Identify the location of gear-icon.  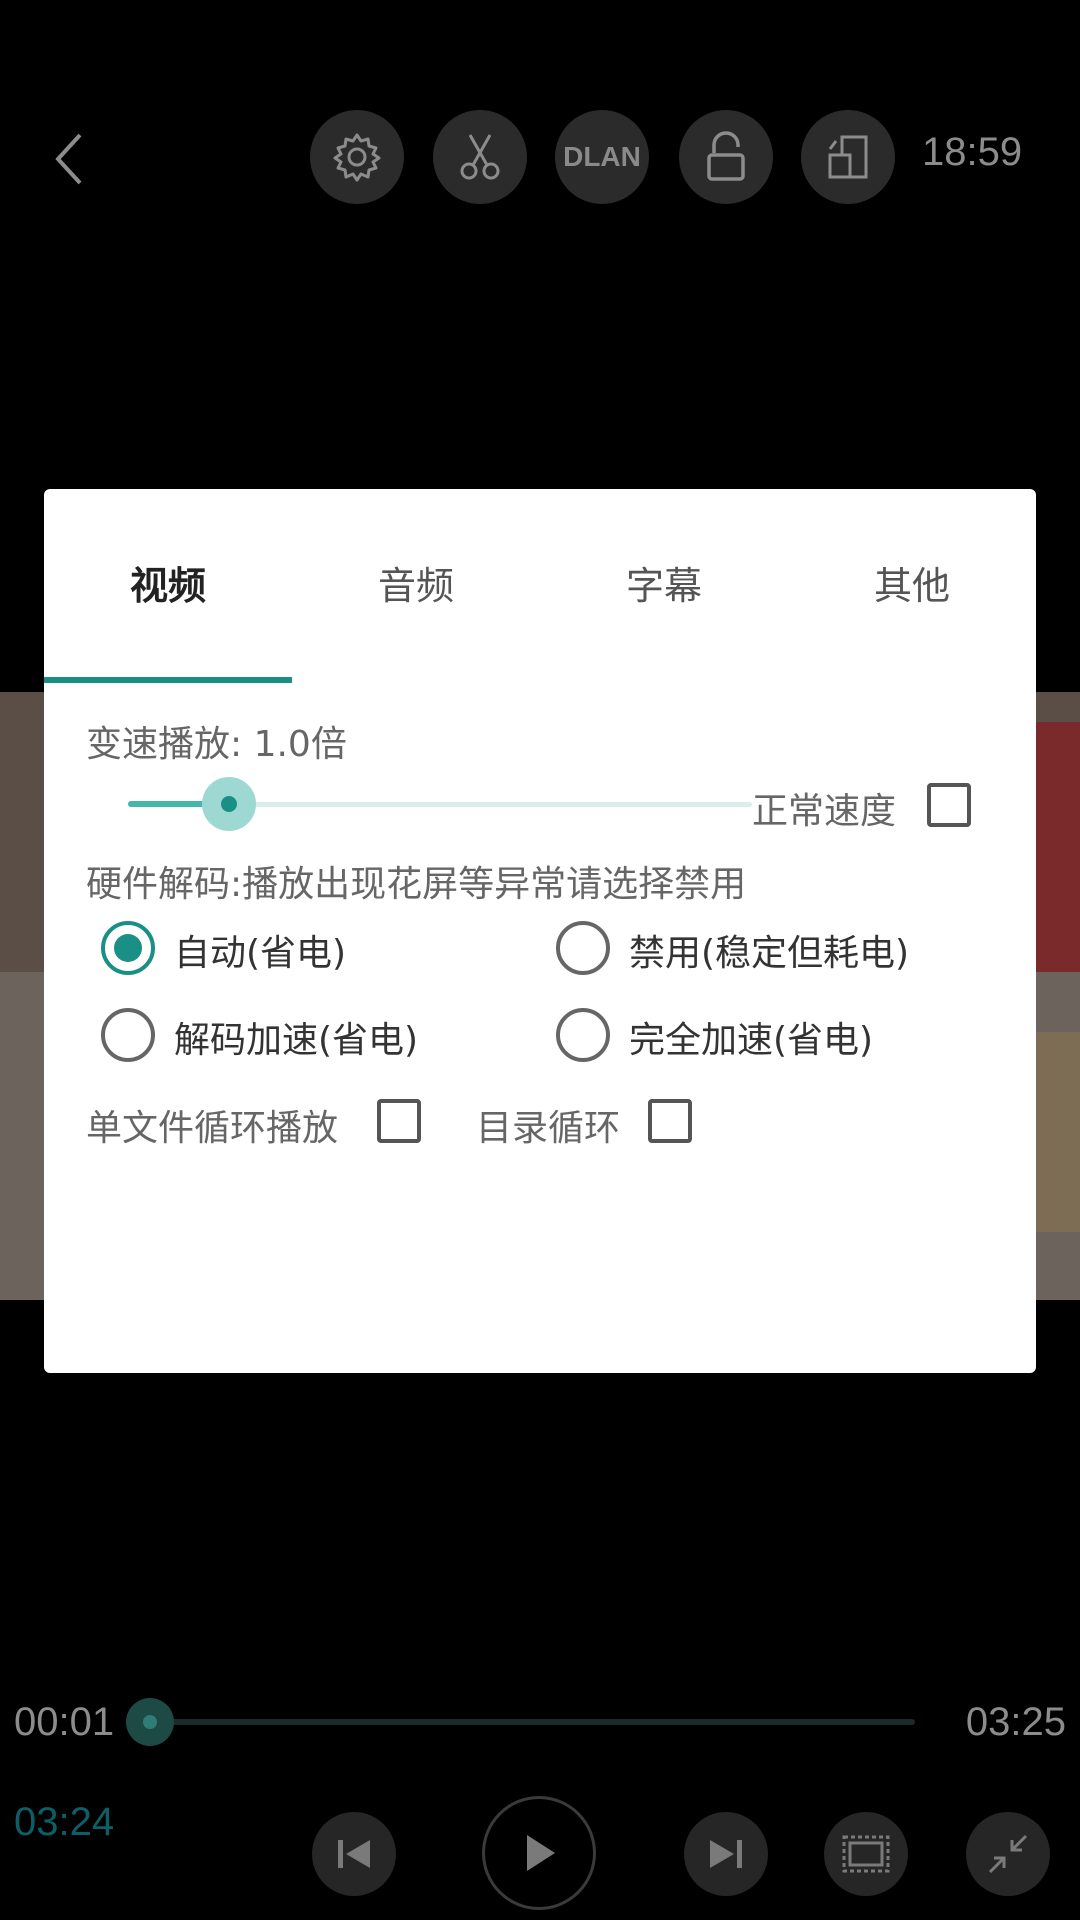
(357, 157).